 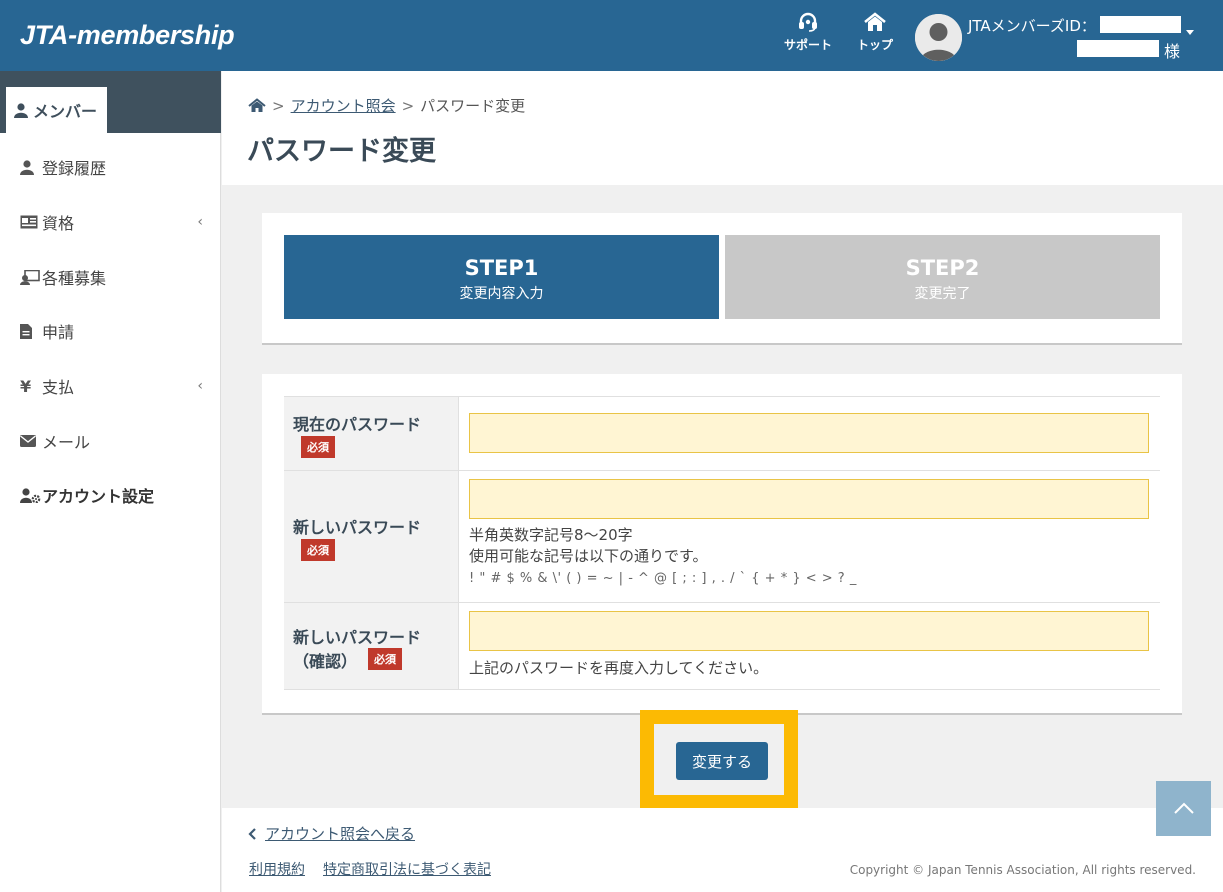 I want to click on scroll-to-top-button, so click(x=1183, y=808).